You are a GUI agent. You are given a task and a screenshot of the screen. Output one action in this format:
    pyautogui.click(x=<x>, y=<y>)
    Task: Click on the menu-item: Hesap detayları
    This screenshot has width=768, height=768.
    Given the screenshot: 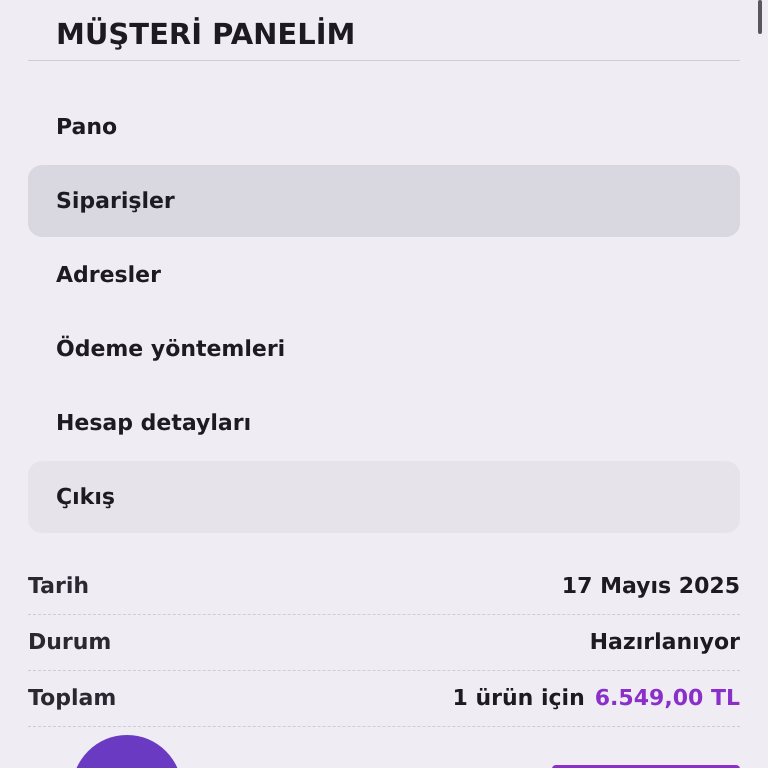 What is the action you would take?
    pyautogui.click(x=384, y=423)
    